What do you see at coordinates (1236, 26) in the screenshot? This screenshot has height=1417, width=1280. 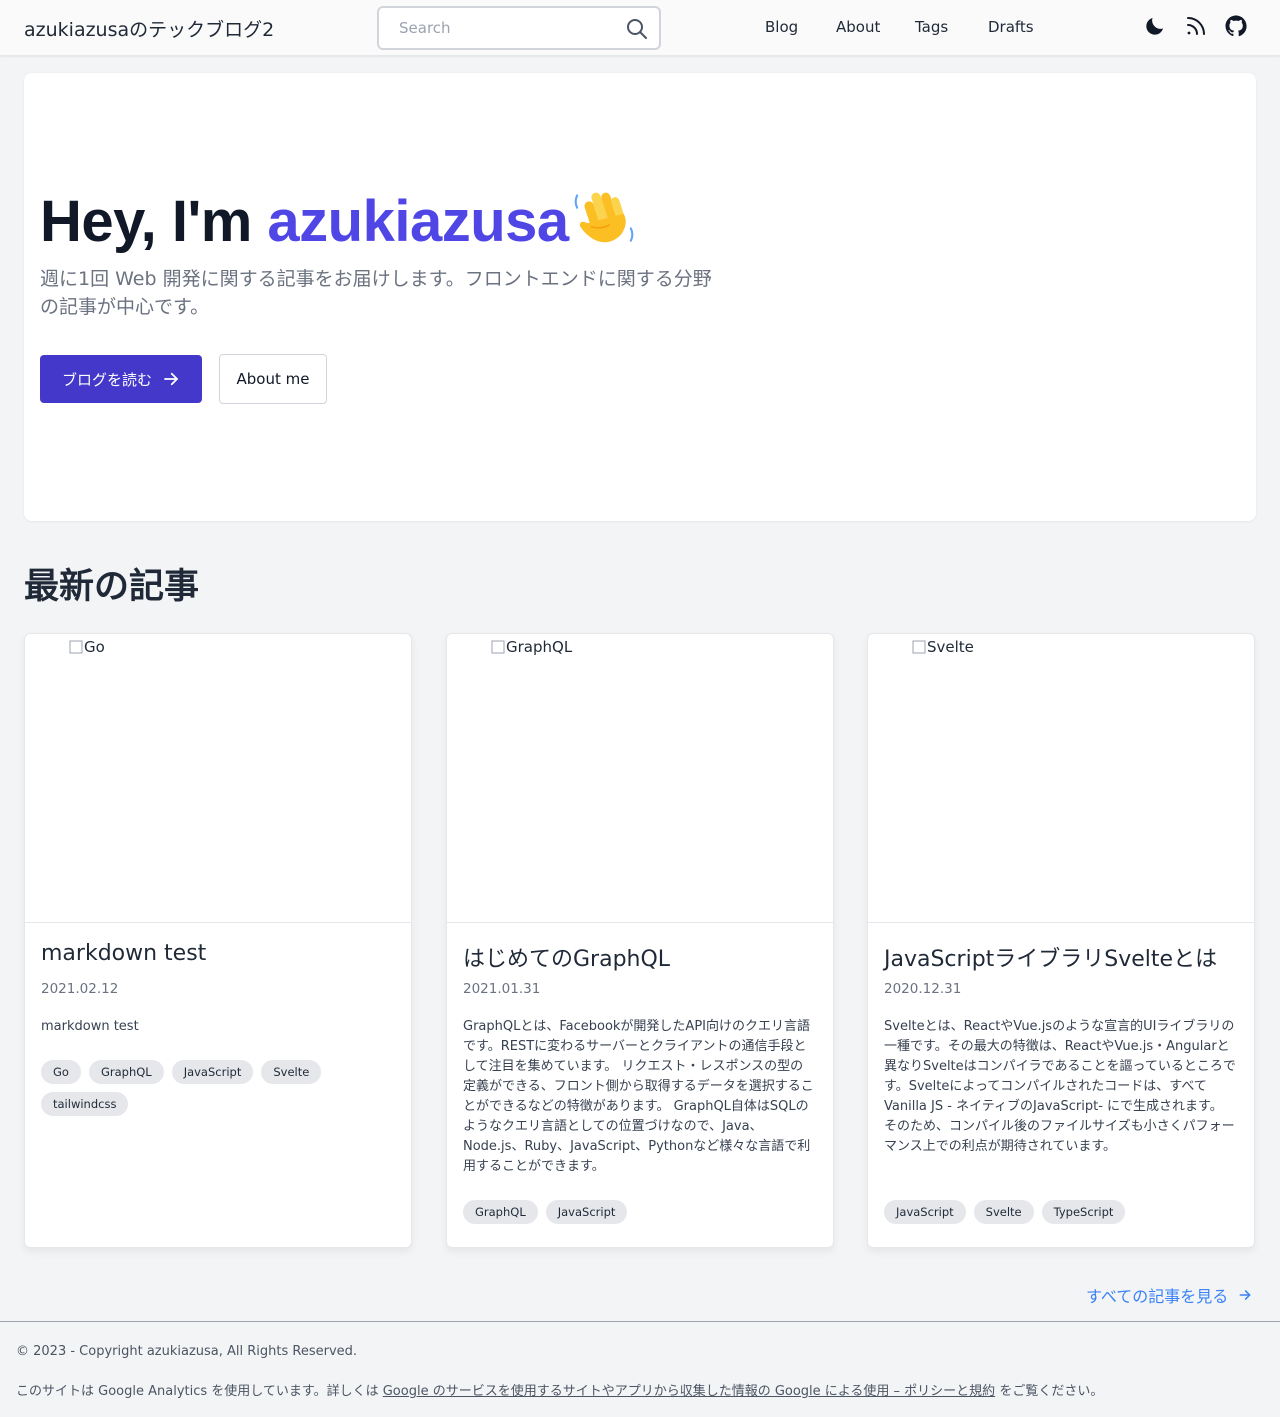 I see `github-icon` at bounding box center [1236, 26].